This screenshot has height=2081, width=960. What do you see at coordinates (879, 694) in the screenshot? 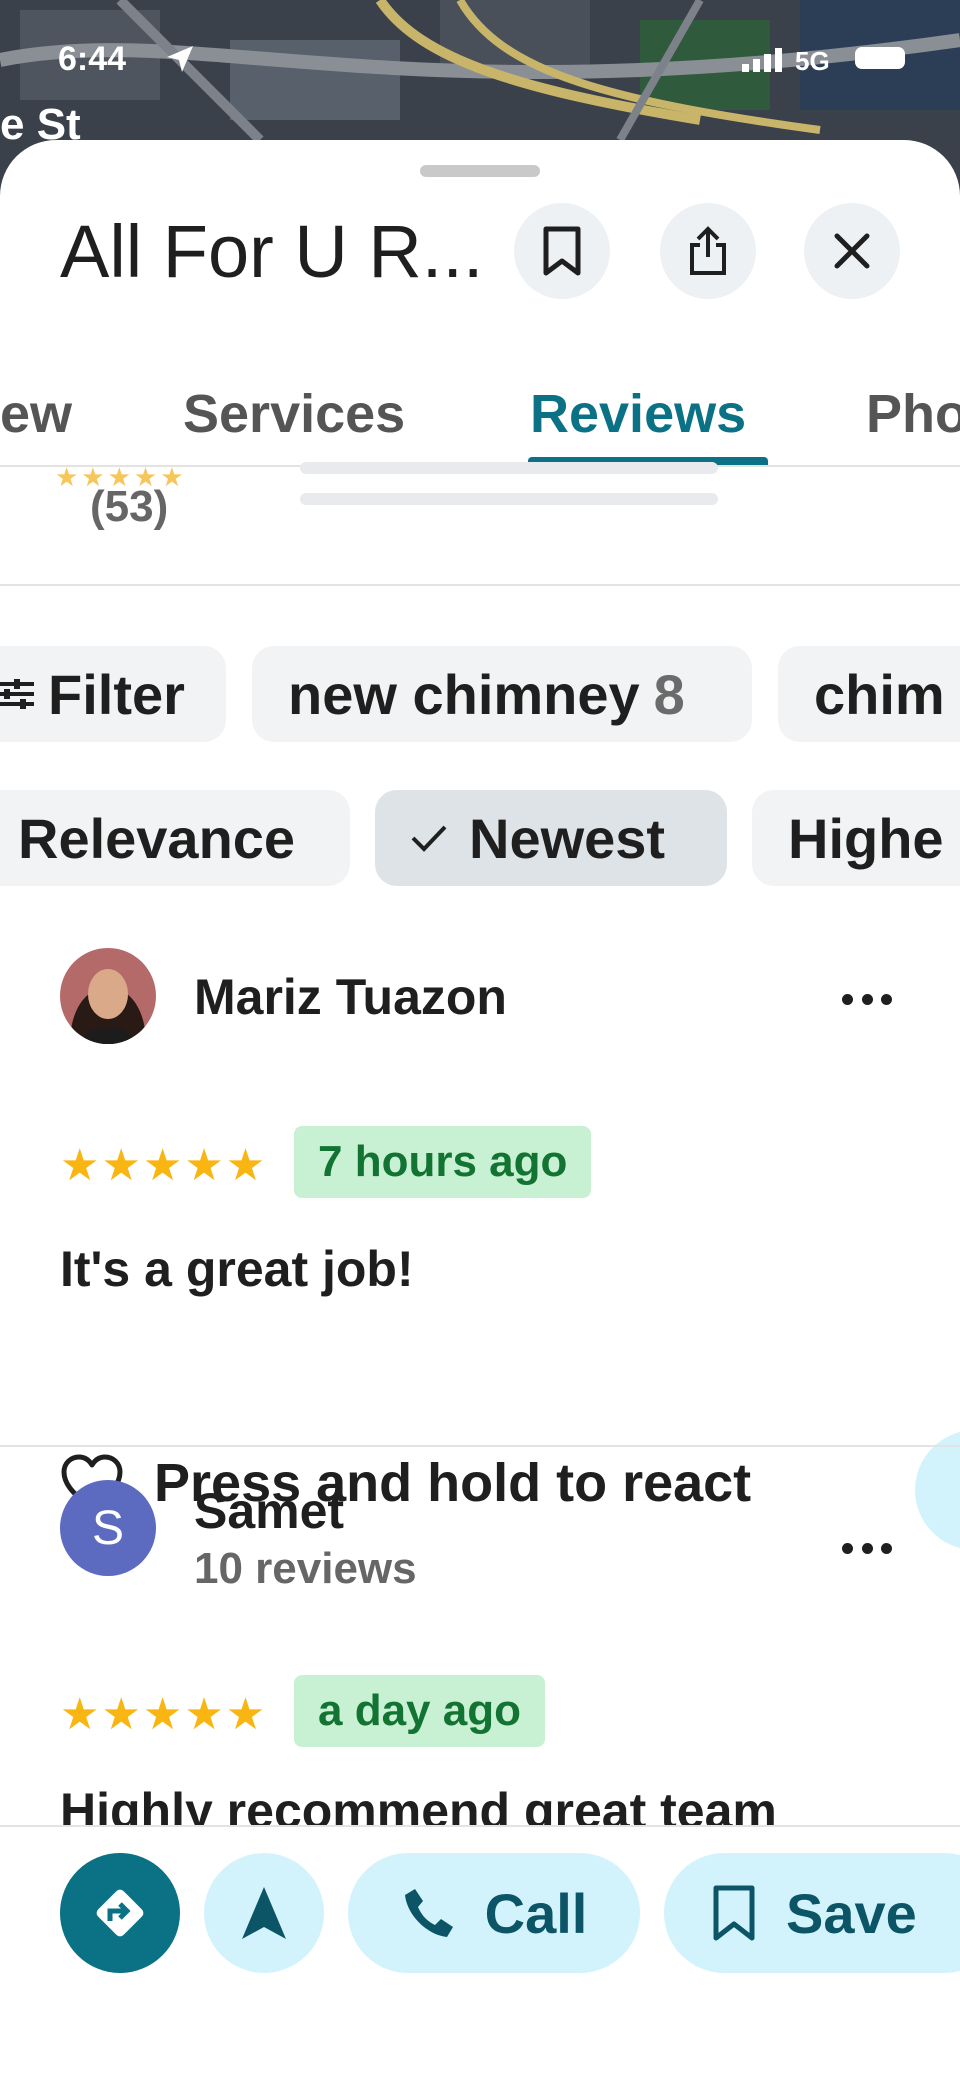
I see `topic-chip-label: chim` at bounding box center [879, 694].